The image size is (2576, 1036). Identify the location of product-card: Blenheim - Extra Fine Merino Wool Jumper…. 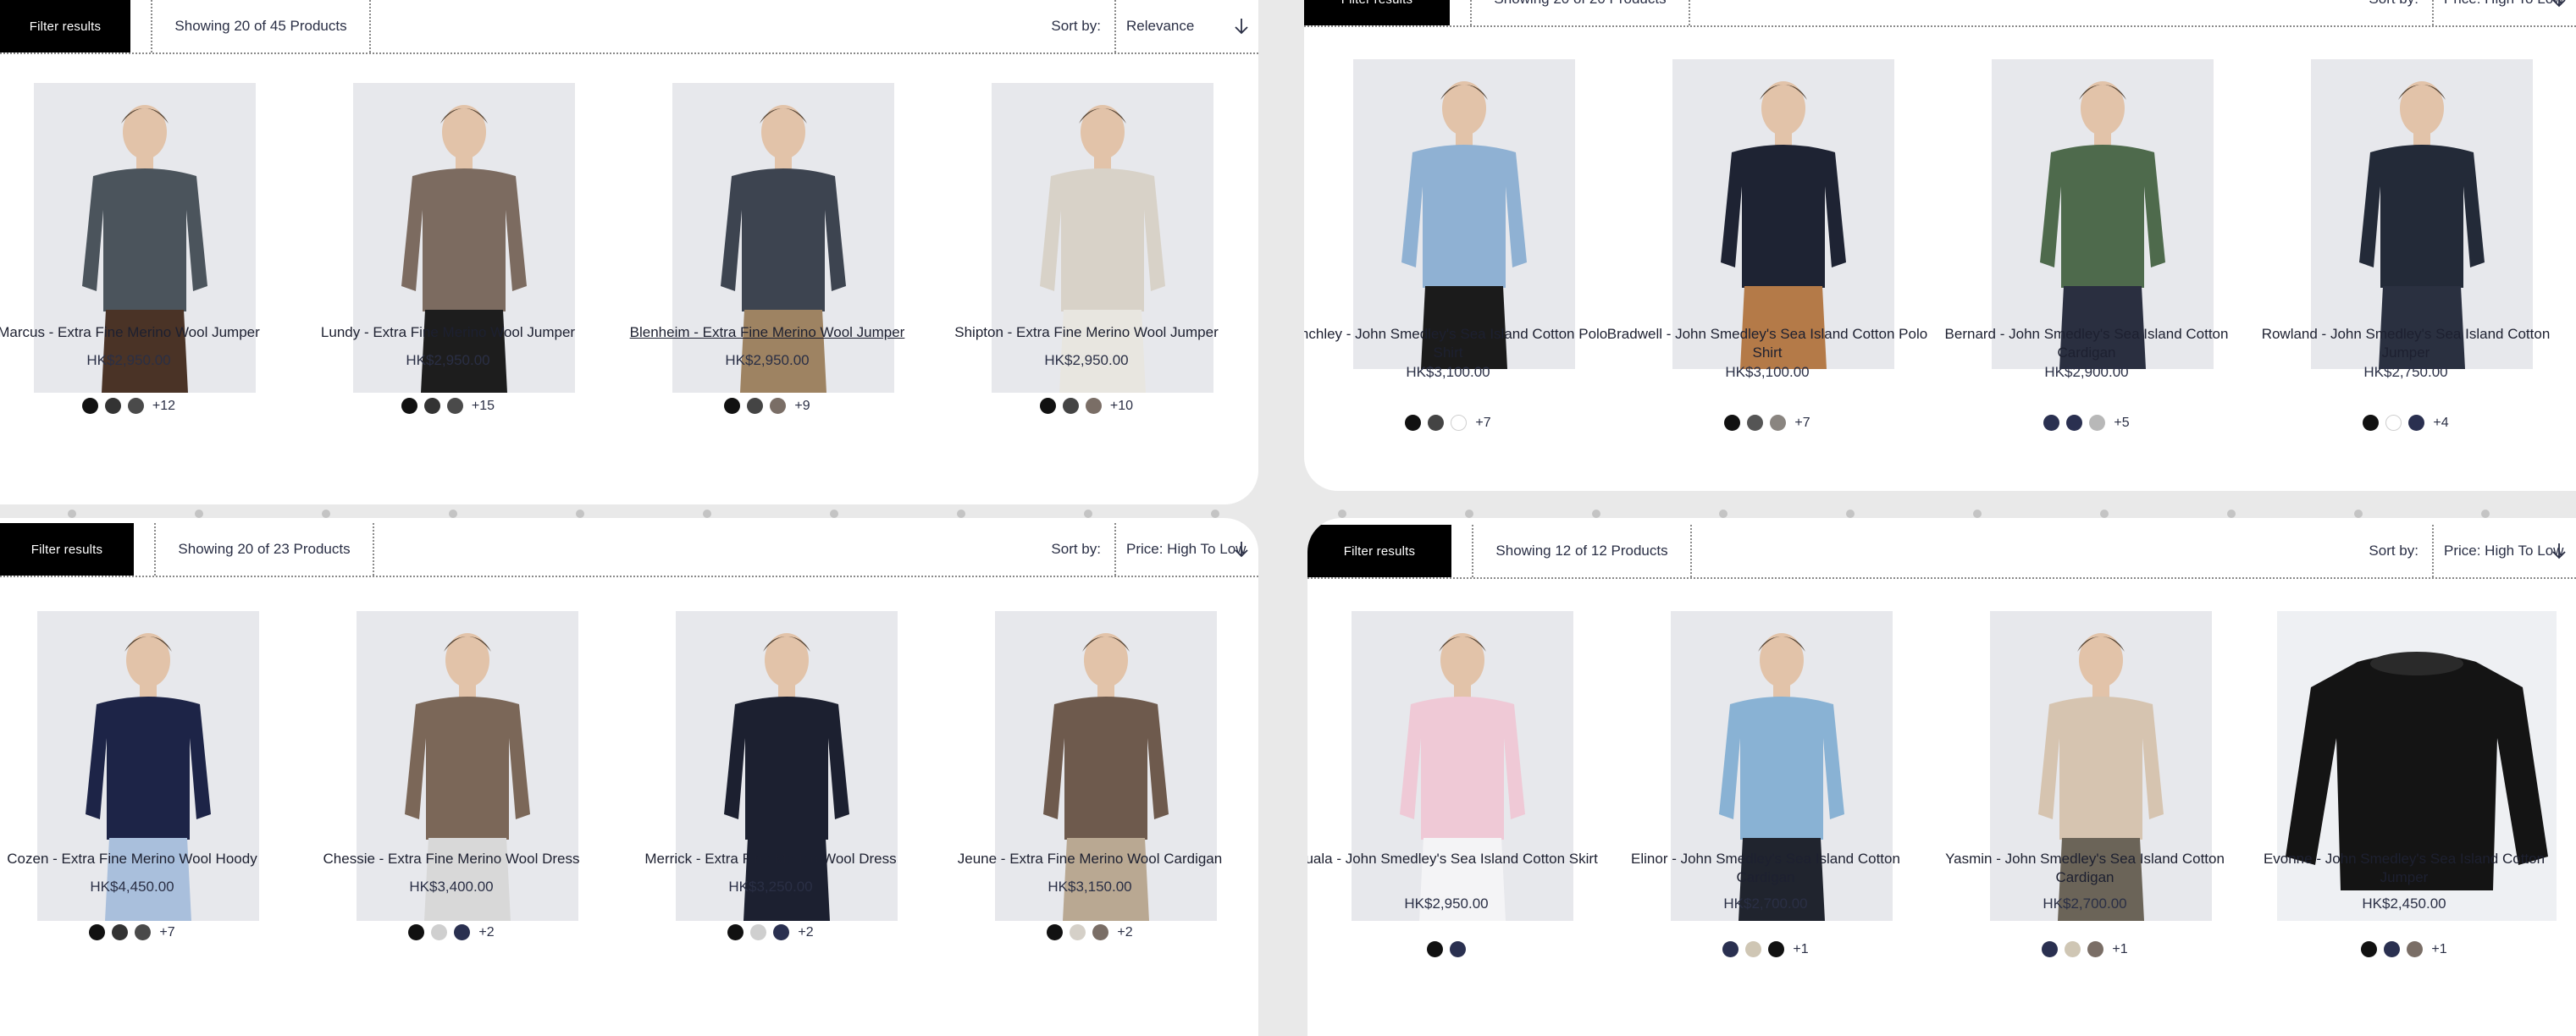
(767, 293).